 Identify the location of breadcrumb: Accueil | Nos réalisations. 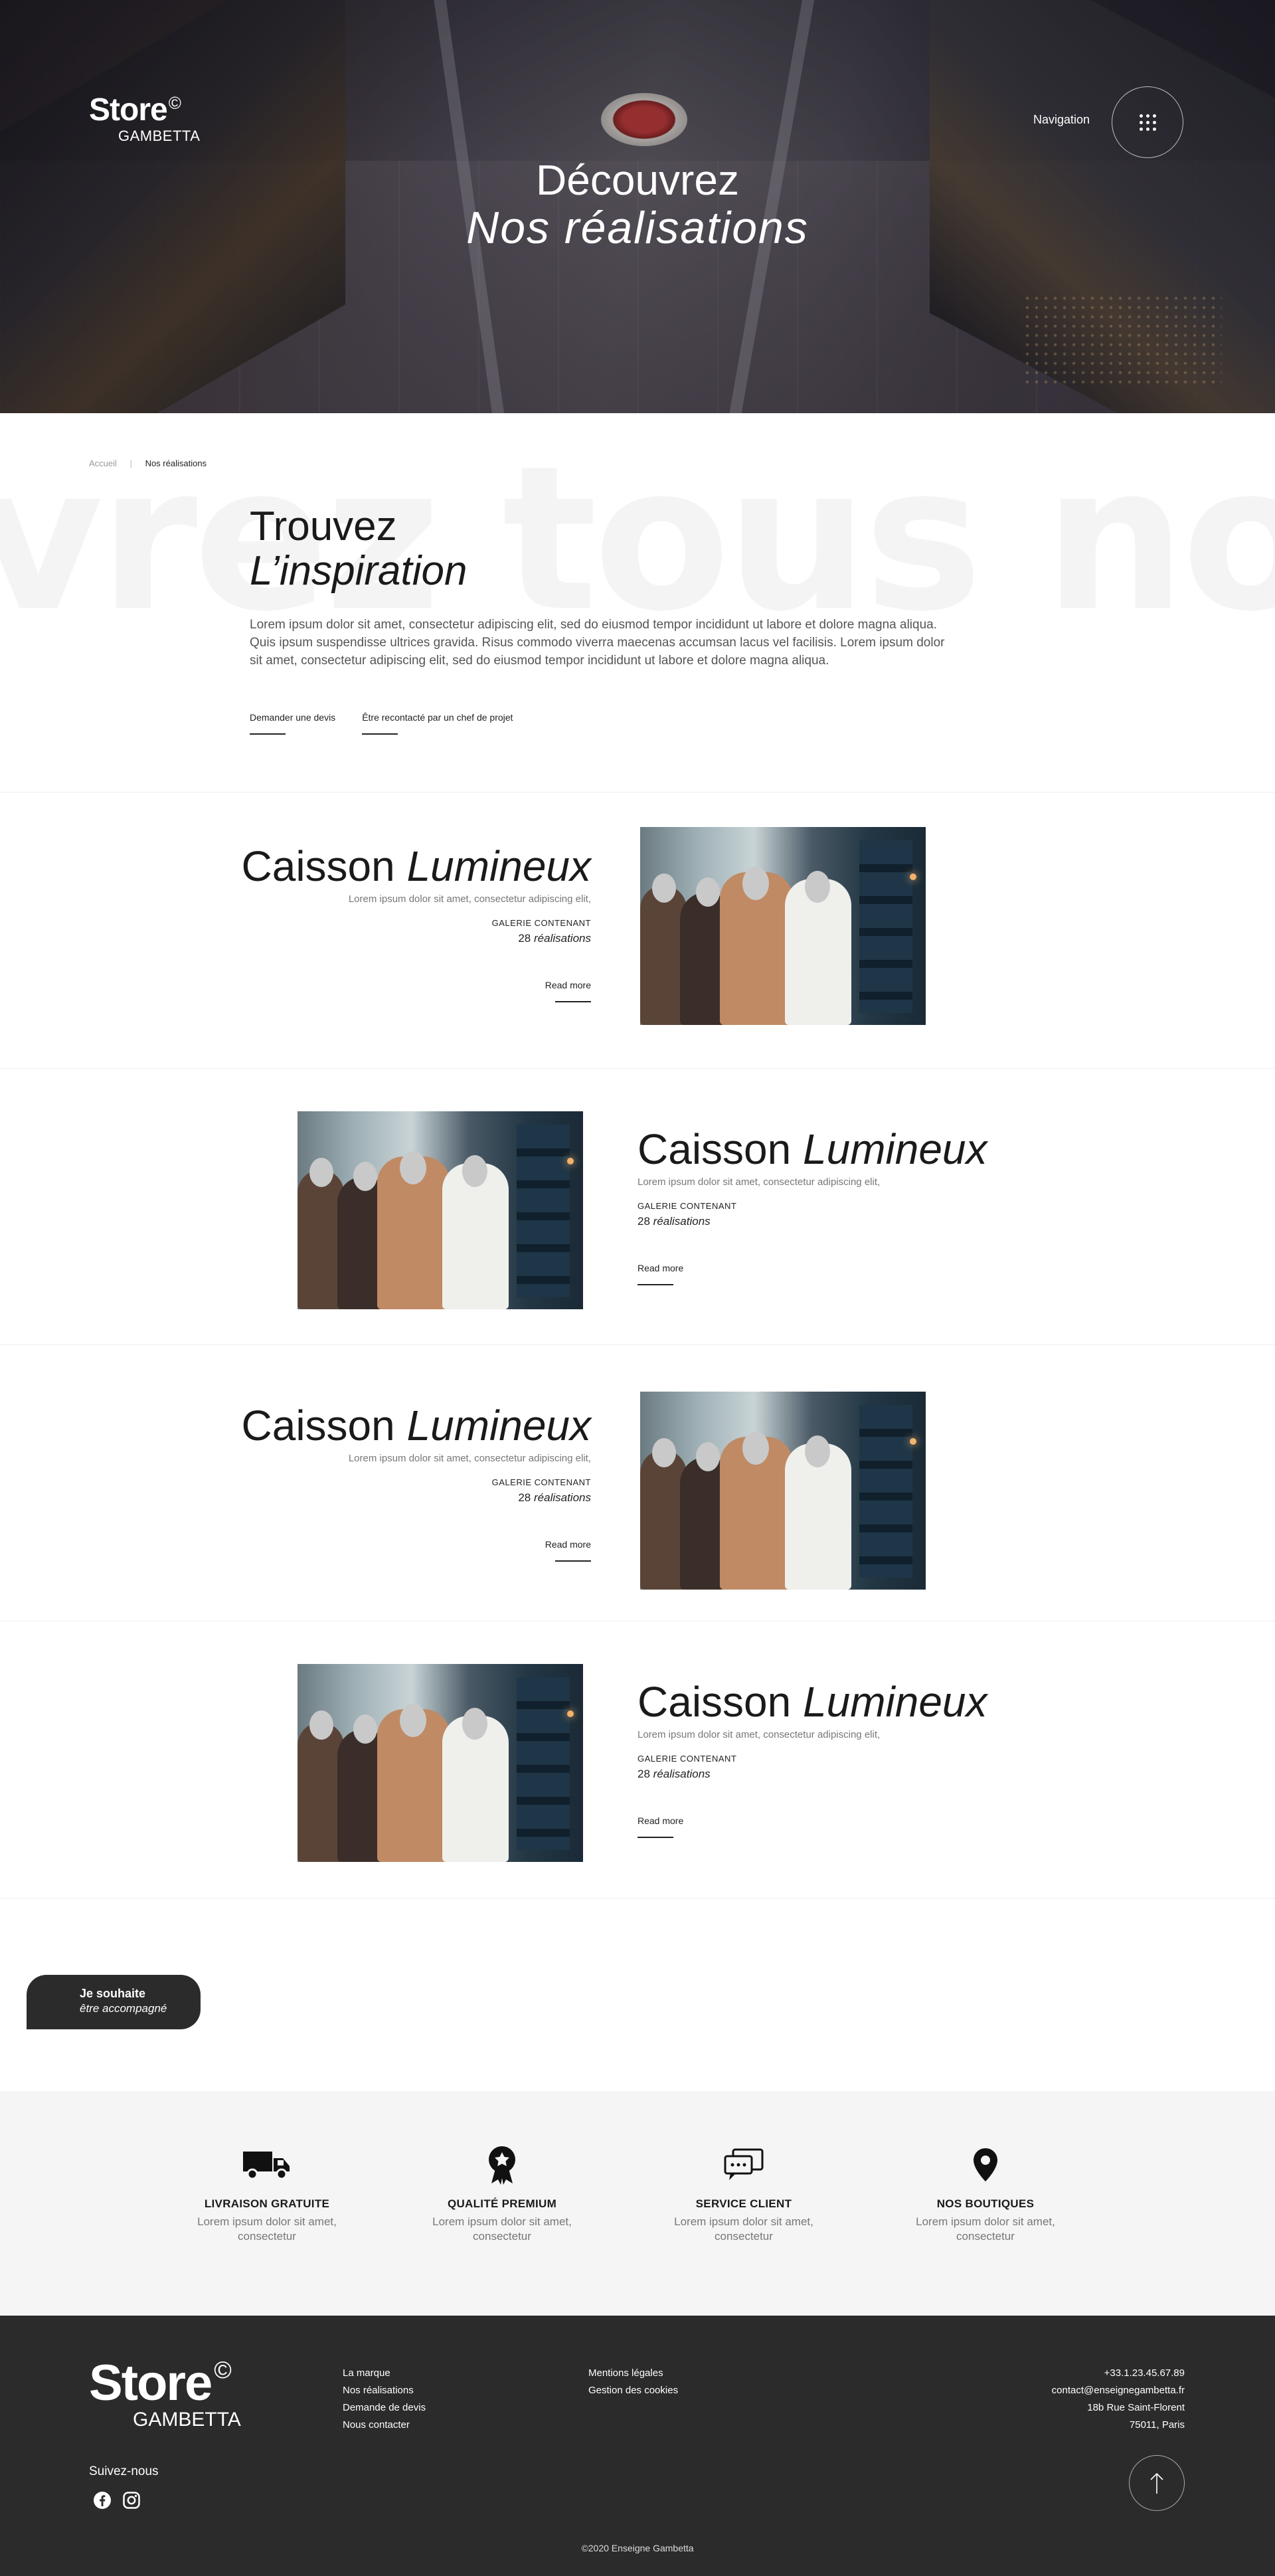
(148, 463).